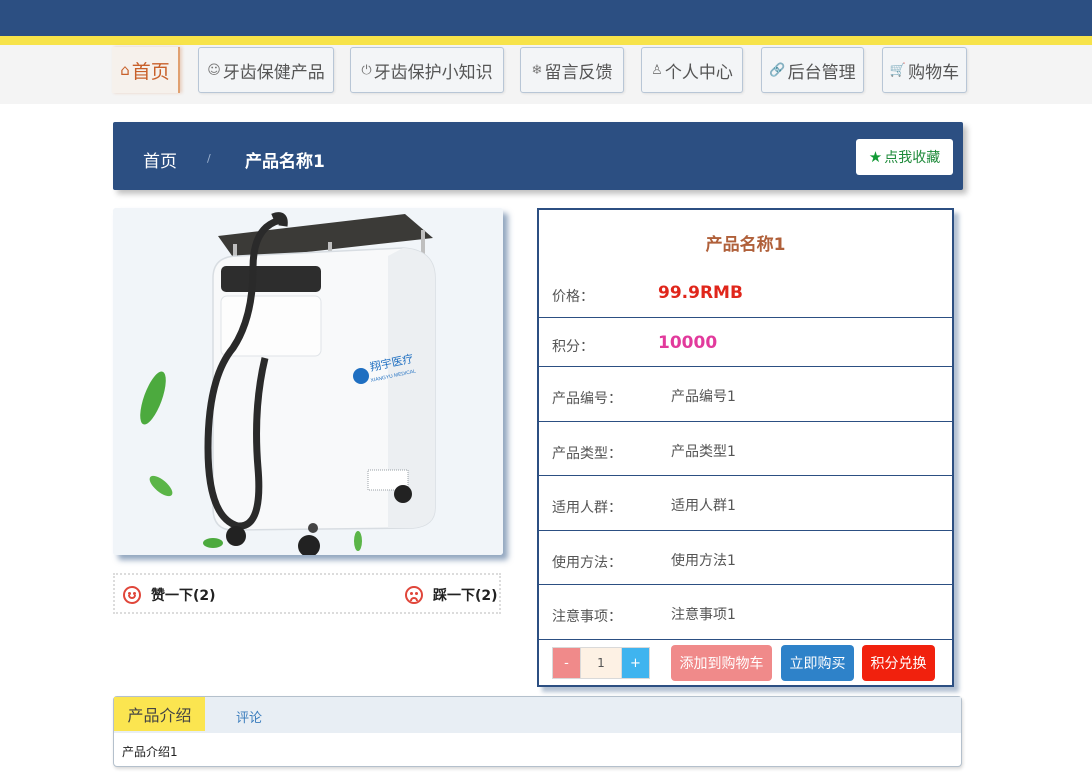 The height and width of the screenshot is (775, 1092). What do you see at coordinates (898, 70) in the screenshot?
I see `cart-icon: 🛒` at bounding box center [898, 70].